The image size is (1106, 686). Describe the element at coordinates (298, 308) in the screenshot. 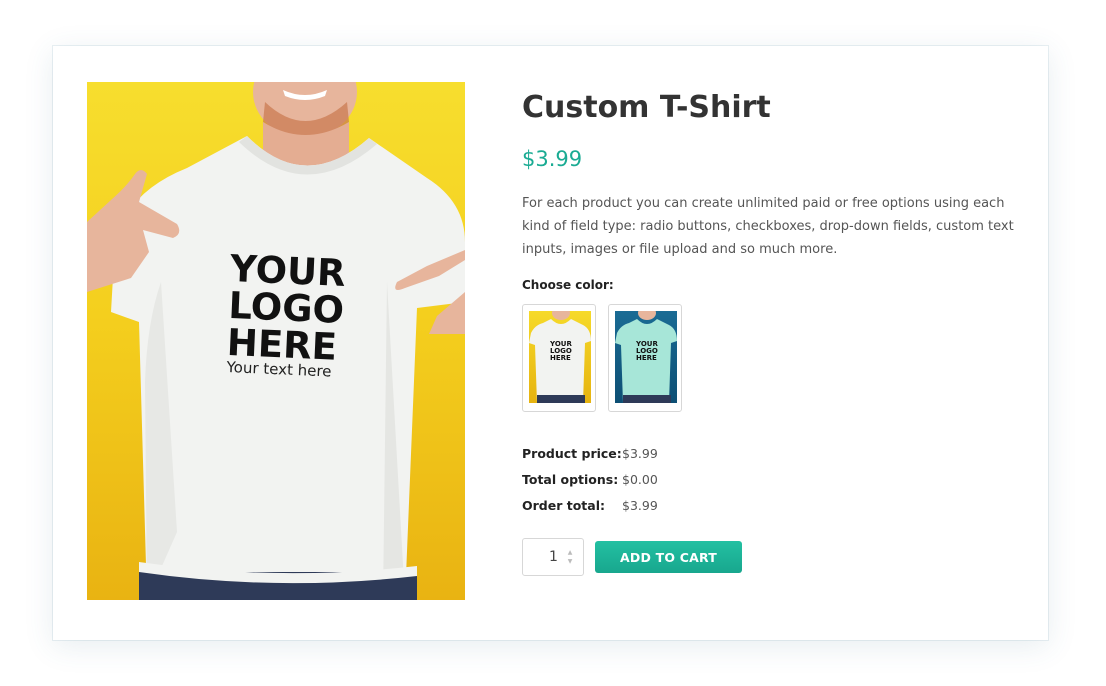

I see `shirt-logo-text: YOUR LOGO HERE` at that location.